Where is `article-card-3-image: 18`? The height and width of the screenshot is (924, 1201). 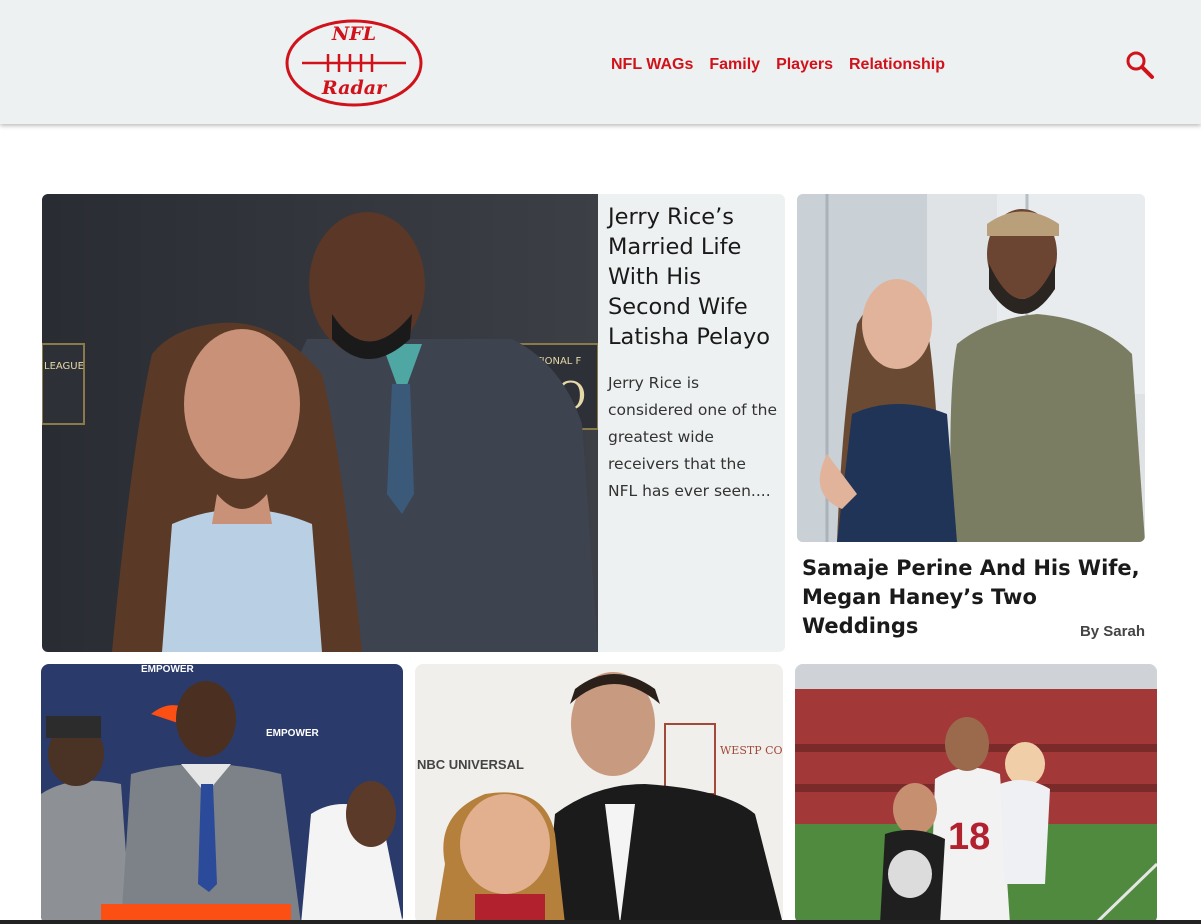 article-card-3-image: 18 is located at coordinates (976, 794).